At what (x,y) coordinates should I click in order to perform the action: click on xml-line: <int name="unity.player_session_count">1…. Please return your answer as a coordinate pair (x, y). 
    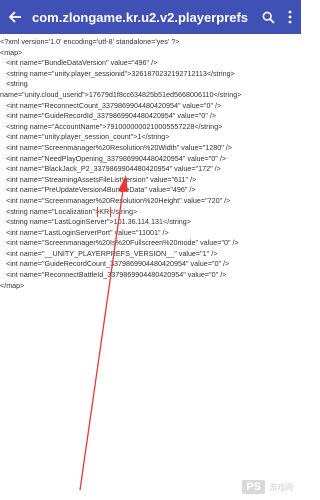
    Looking at the image, I should click on (88, 137).